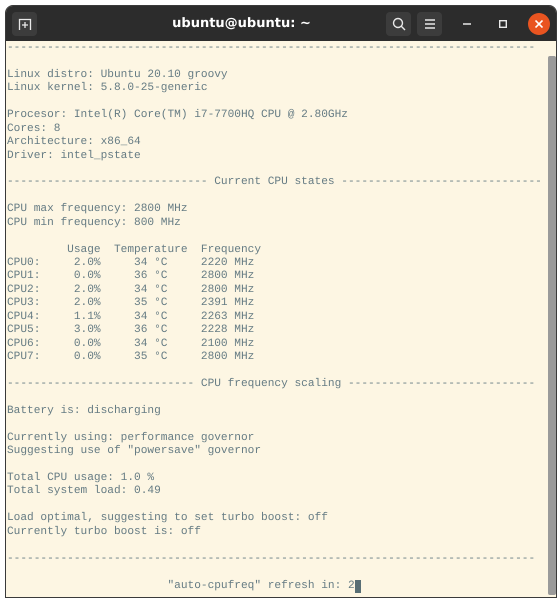  What do you see at coordinates (130, 345) in the screenshot?
I see `output-line: CPU6: 0.0% 34 °C 2100 MHz` at bounding box center [130, 345].